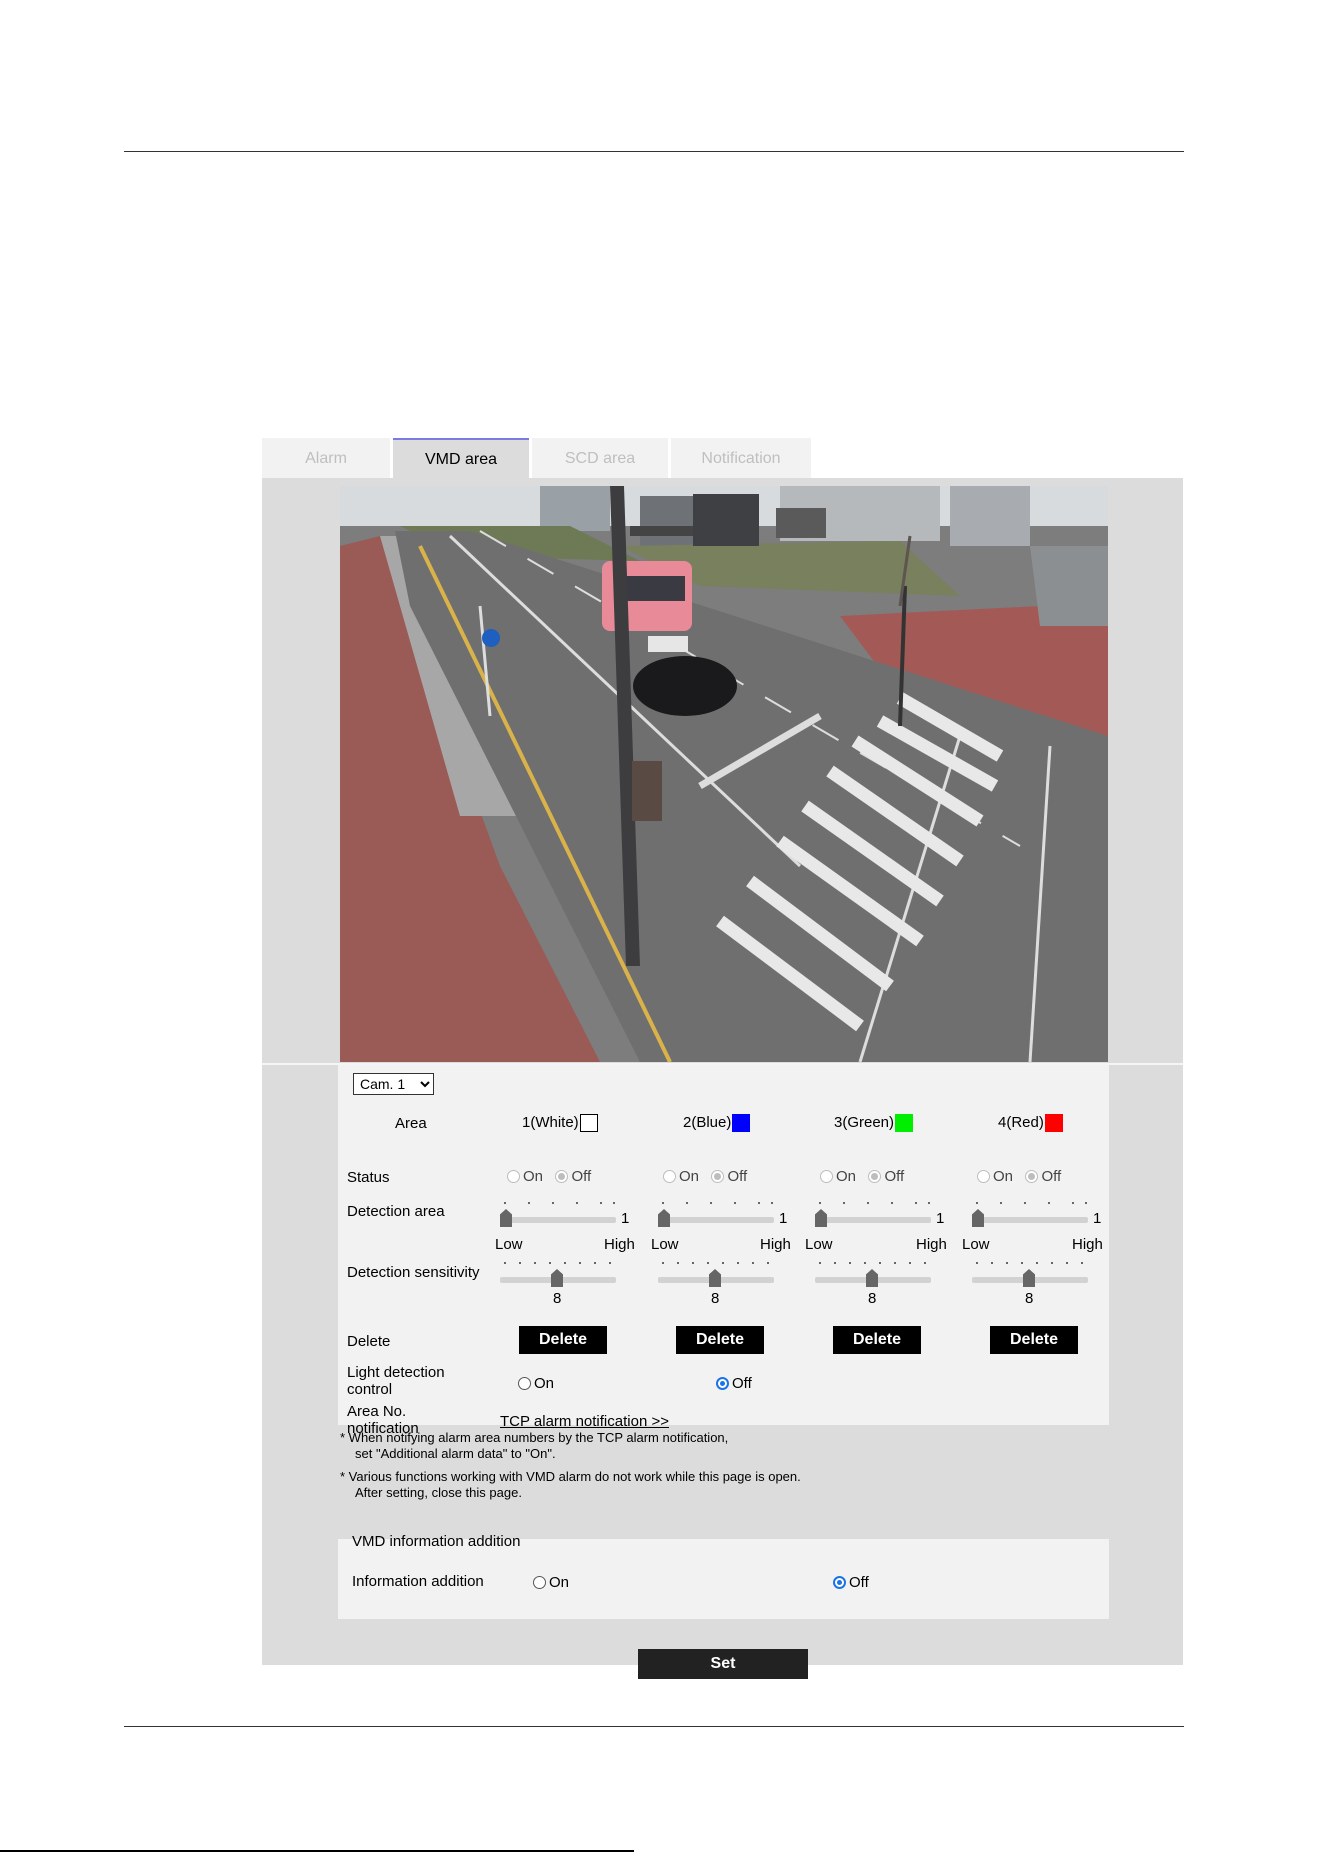 This screenshot has height=1872, width=1323. What do you see at coordinates (931, 1244) in the screenshot?
I see `area-3-high-label: High` at bounding box center [931, 1244].